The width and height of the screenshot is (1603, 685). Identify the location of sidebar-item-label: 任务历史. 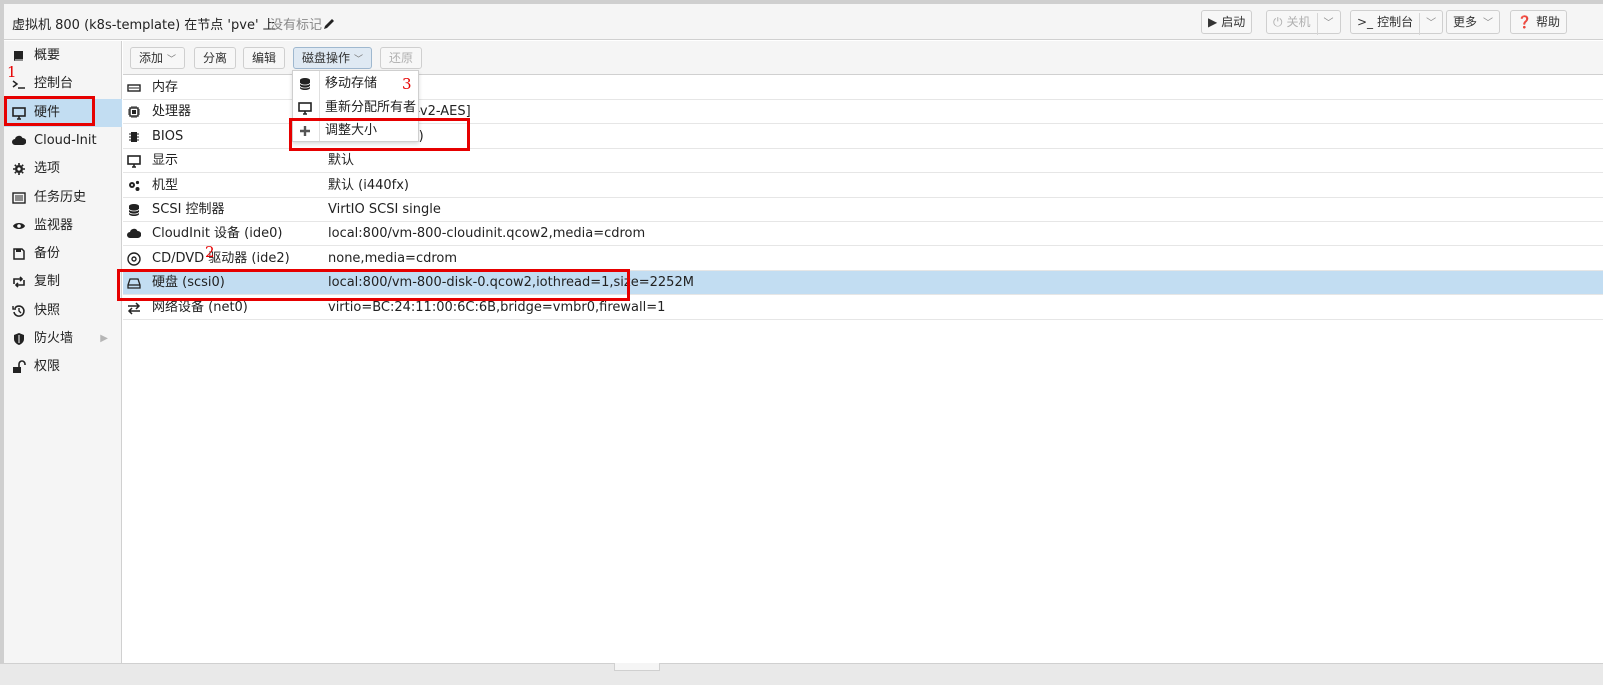
(60, 197).